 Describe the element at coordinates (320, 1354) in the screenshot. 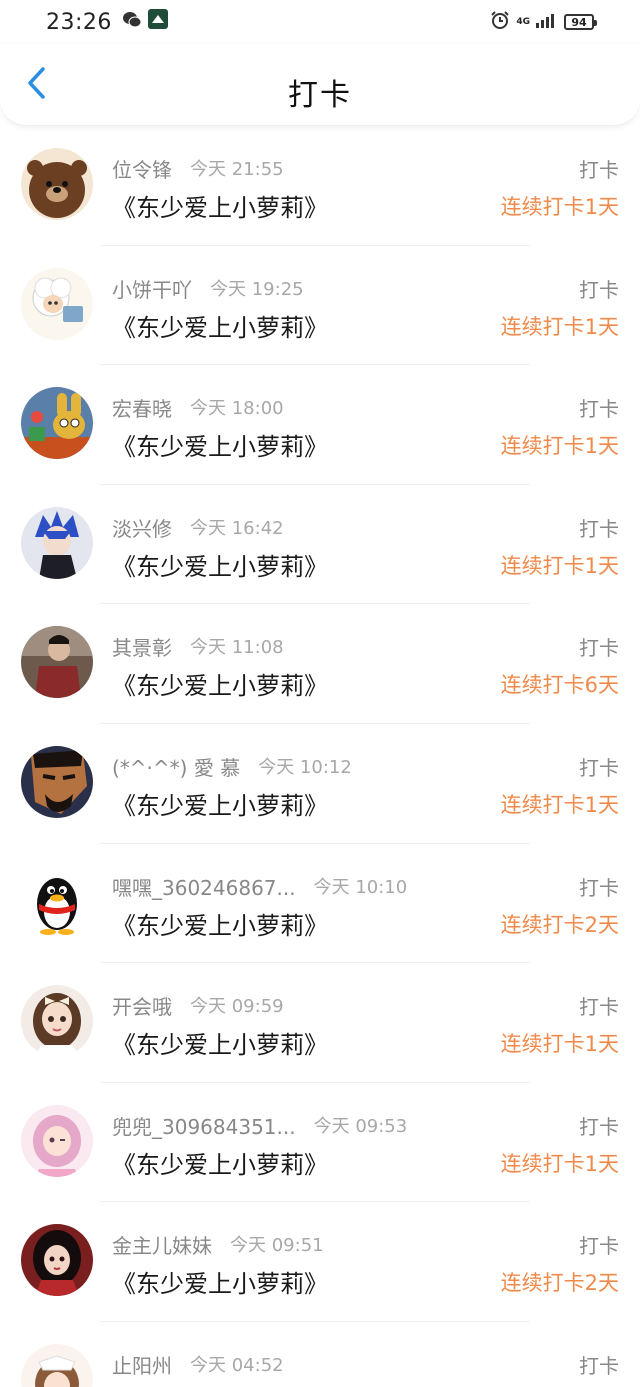

I see `list-item: 止阳州 今天 04:52 打卡` at that location.